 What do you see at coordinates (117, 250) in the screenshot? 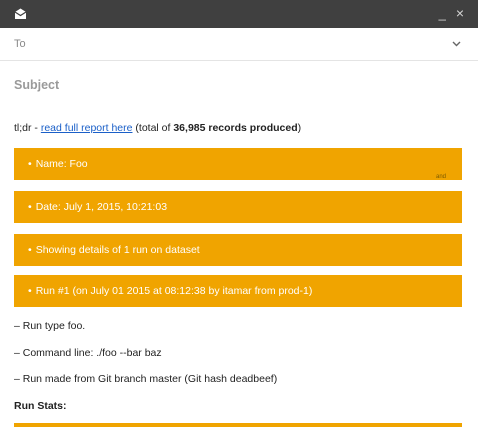
I see `band-text: Showing details of 1 run on dataset` at bounding box center [117, 250].